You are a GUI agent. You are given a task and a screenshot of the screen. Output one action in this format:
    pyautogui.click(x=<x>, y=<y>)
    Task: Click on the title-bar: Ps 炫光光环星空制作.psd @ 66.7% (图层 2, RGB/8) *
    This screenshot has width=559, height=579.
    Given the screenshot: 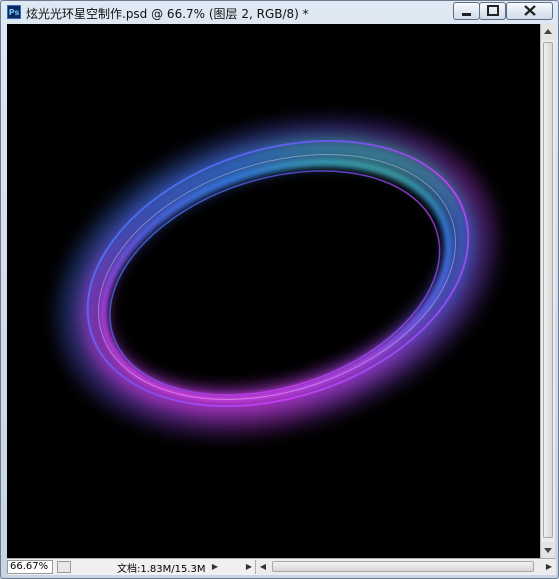 What is the action you would take?
    pyautogui.click(x=279, y=12)
    